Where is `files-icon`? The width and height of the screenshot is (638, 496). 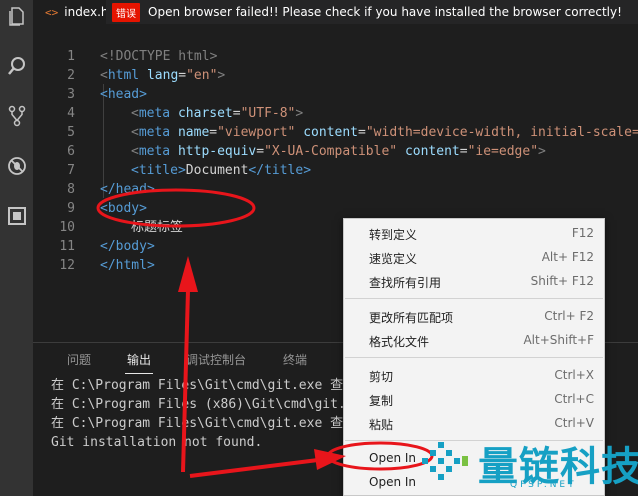
files-icon is located at coordinates (16, 16).